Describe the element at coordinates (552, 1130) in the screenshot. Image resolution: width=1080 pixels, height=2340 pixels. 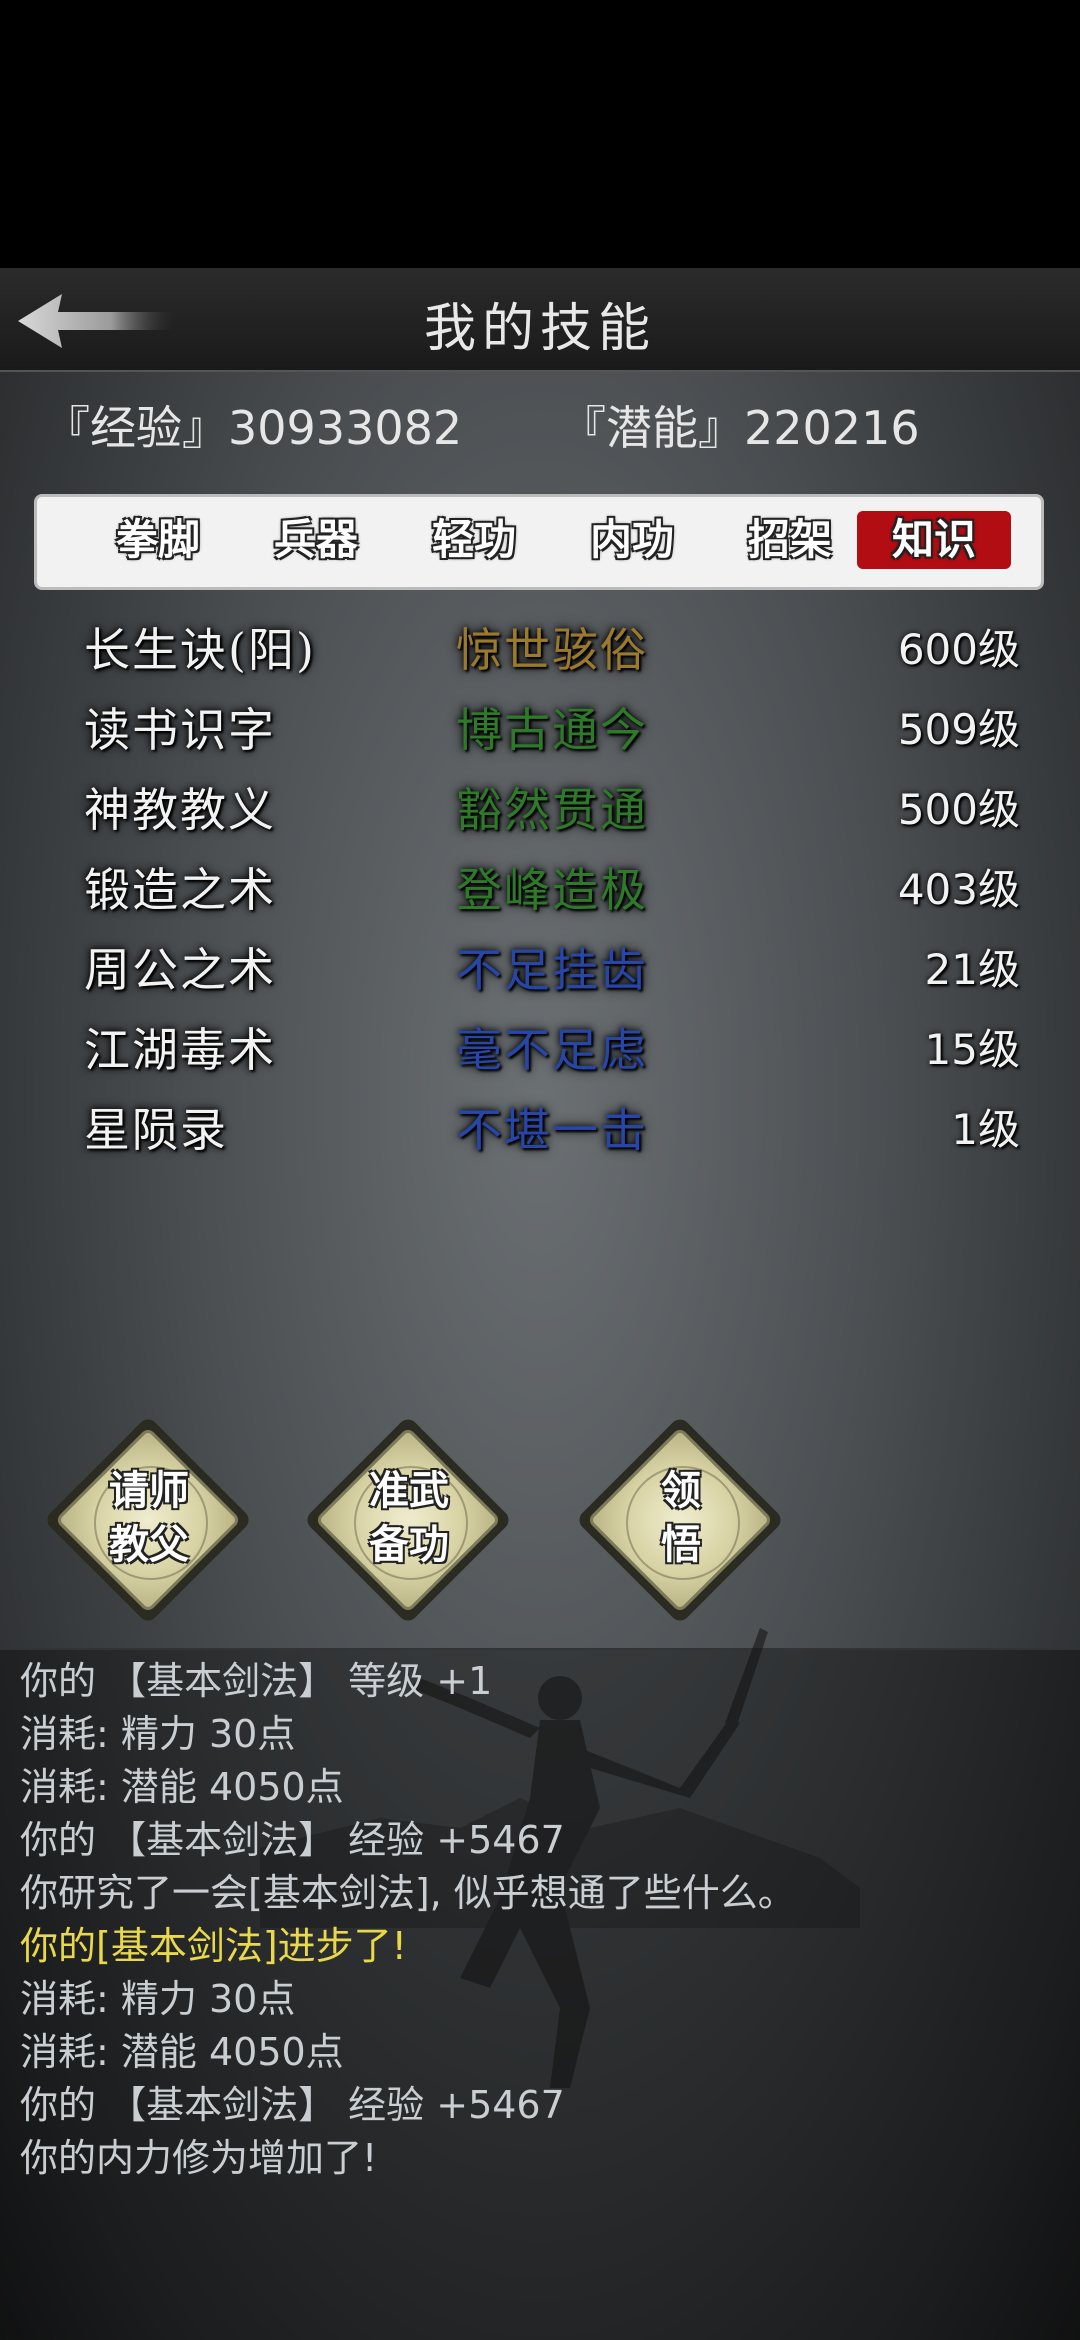
I see `skill-rank: 不堪一击` at that location.